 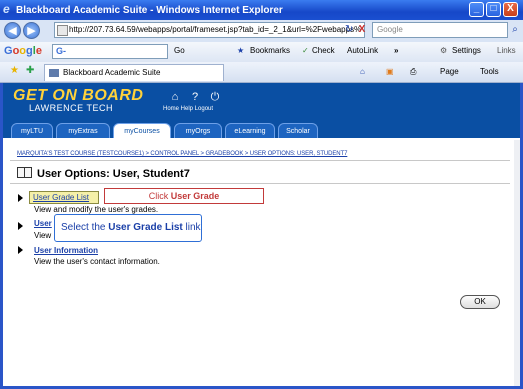 What do you see at coordinates (506, 50) in the screenshot?
I see `links-button: Links` at bounding box center [506, 50].